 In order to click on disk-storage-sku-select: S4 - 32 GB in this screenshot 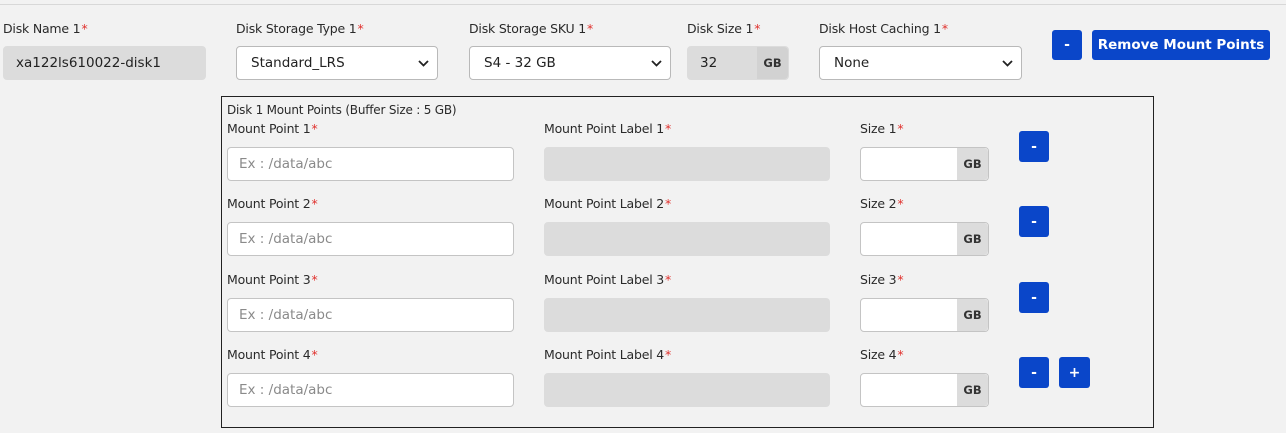, I will do `click(570, 63)`.